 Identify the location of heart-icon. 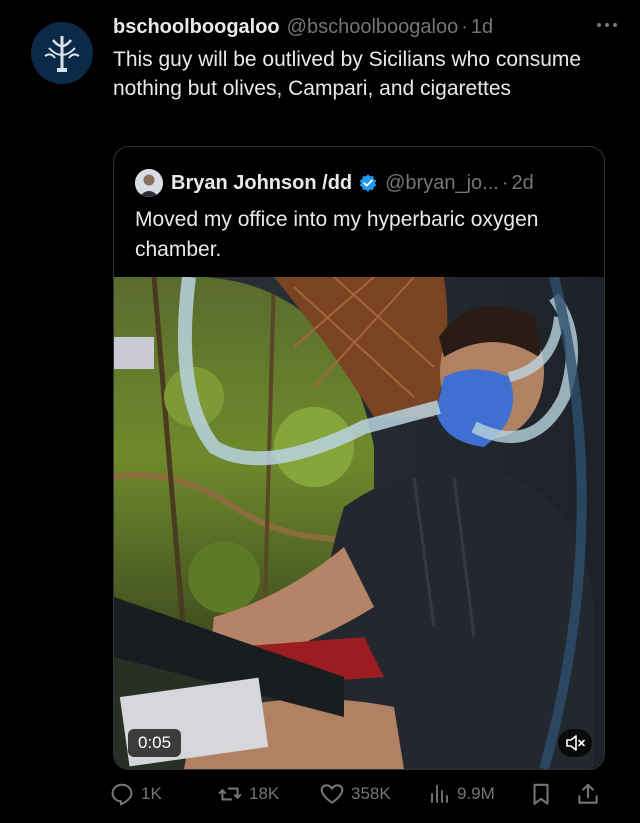
(332, 794).